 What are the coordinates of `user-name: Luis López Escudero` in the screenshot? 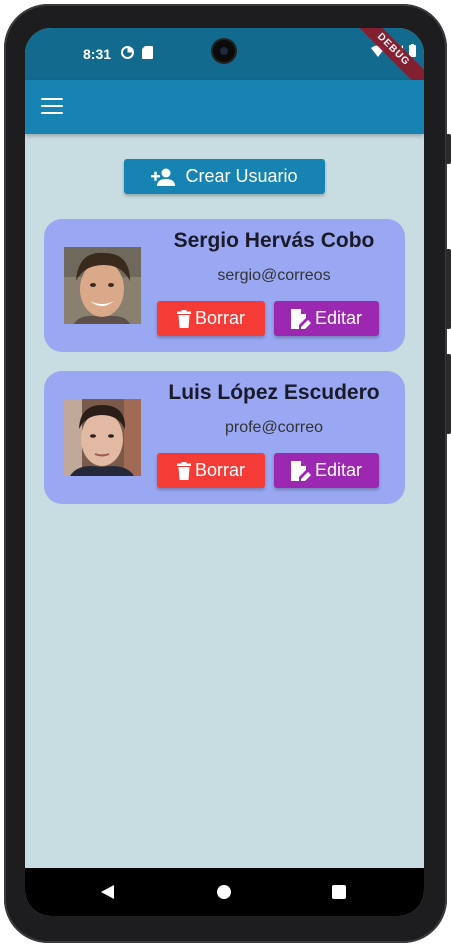 It's located at (274, 392).